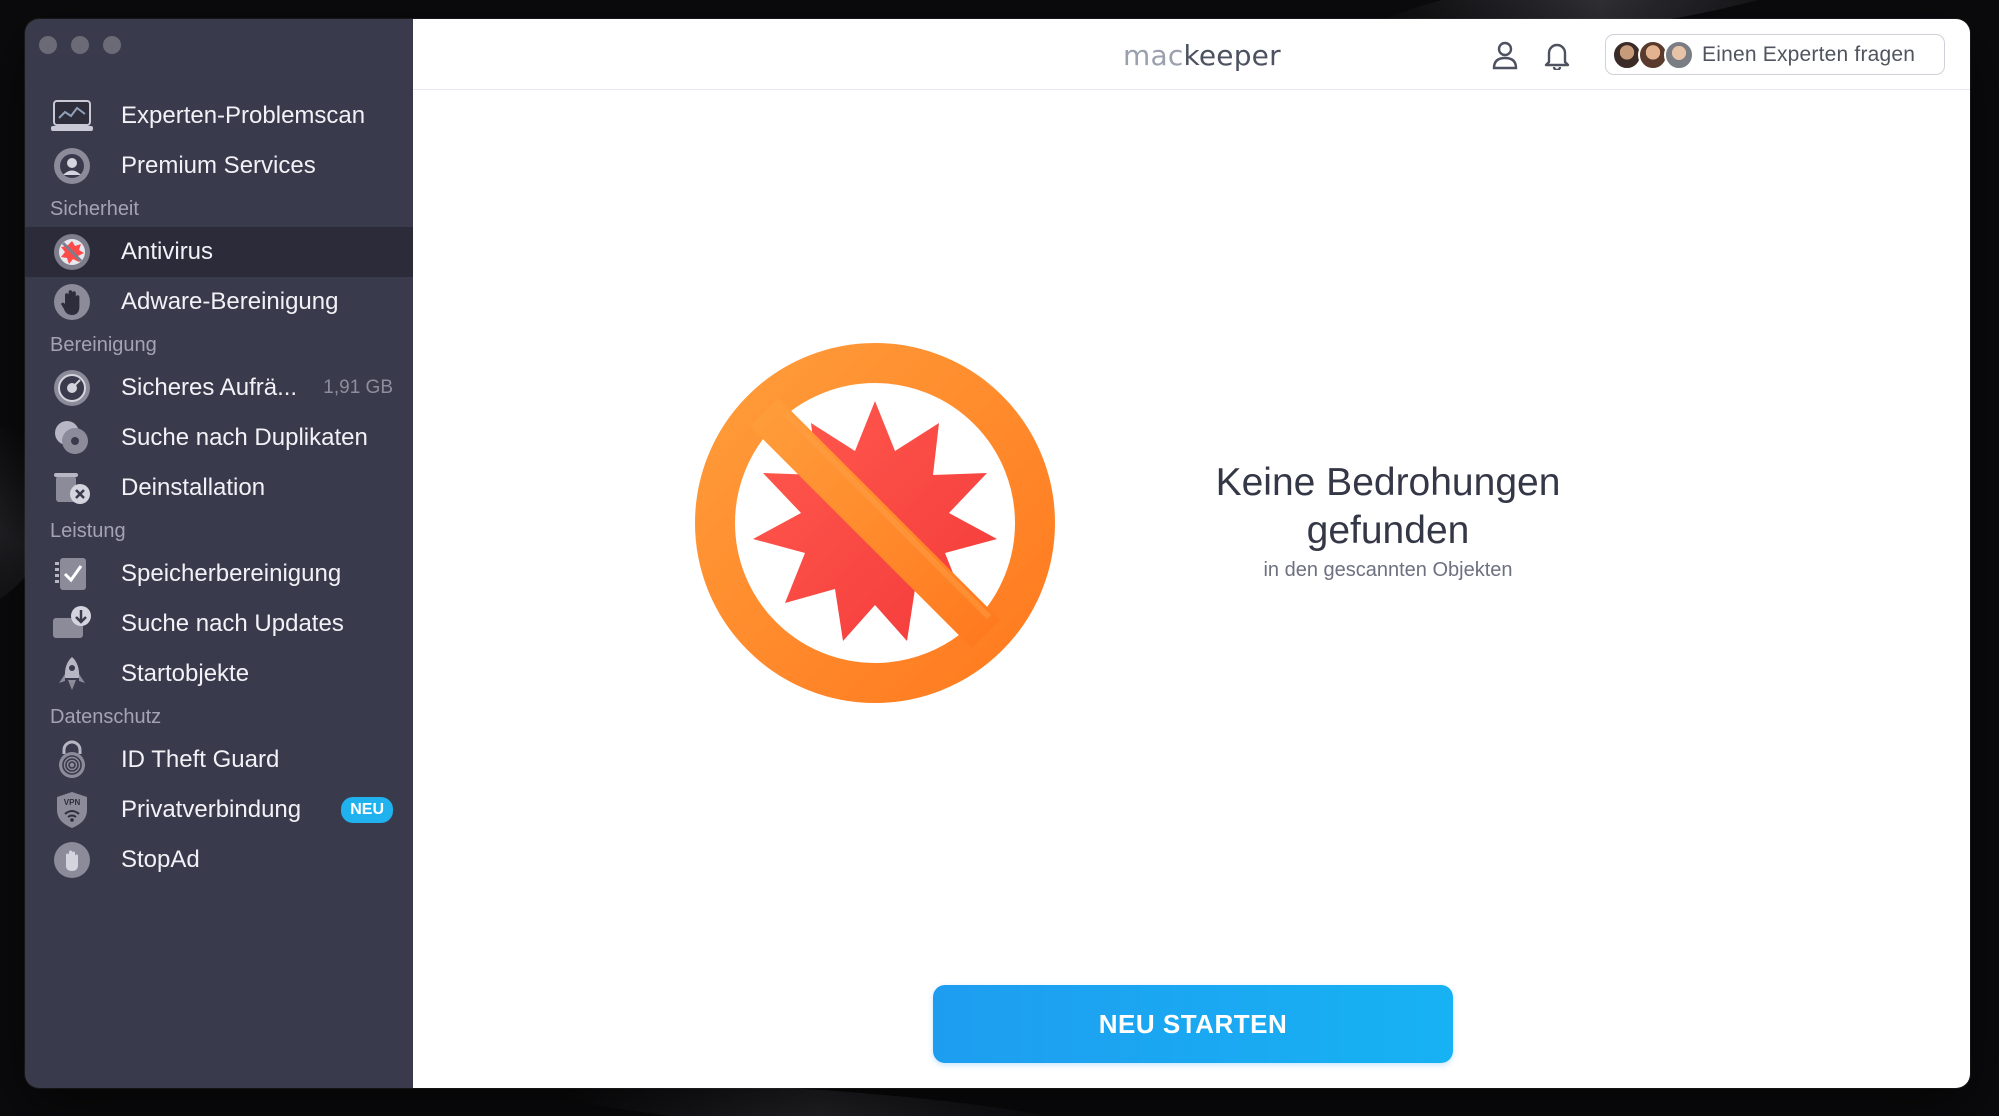 This screenshot has width=1999, height=1116. Describe the element at coordinates (243, 115) in the screenshot. I see `sidebar-item-label: Experten-Problemscan` at that location.